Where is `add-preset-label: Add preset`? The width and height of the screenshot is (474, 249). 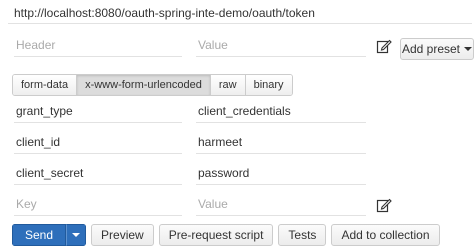 add-preset-label: Add preset is located at coordinates (431, 49).